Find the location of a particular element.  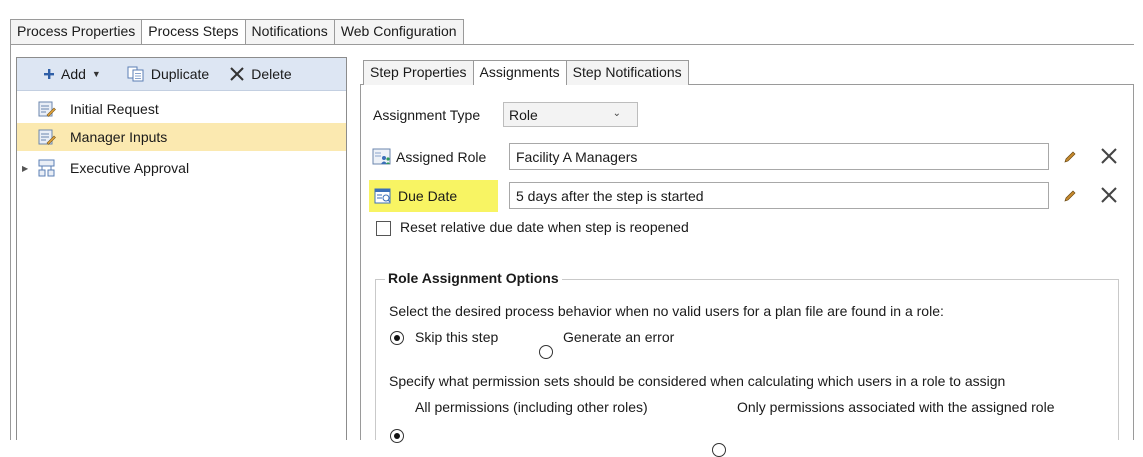

due-date-label-group: Due Date is located at coordinates (415, 196).